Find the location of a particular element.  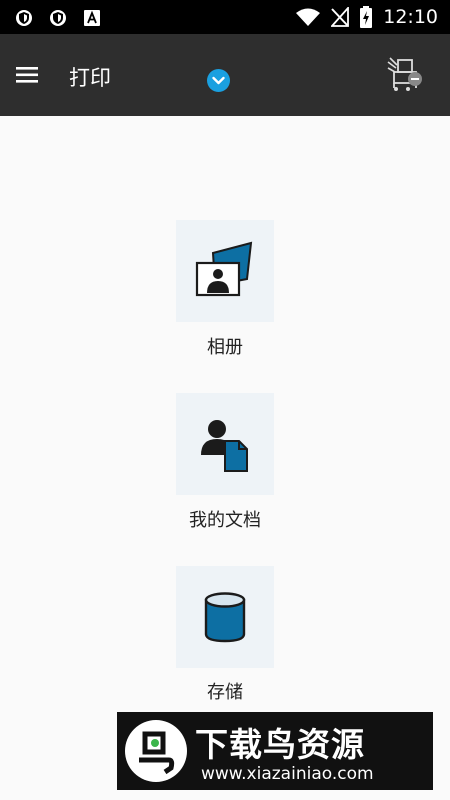

storage-icon is located at coordinates (225, 617).